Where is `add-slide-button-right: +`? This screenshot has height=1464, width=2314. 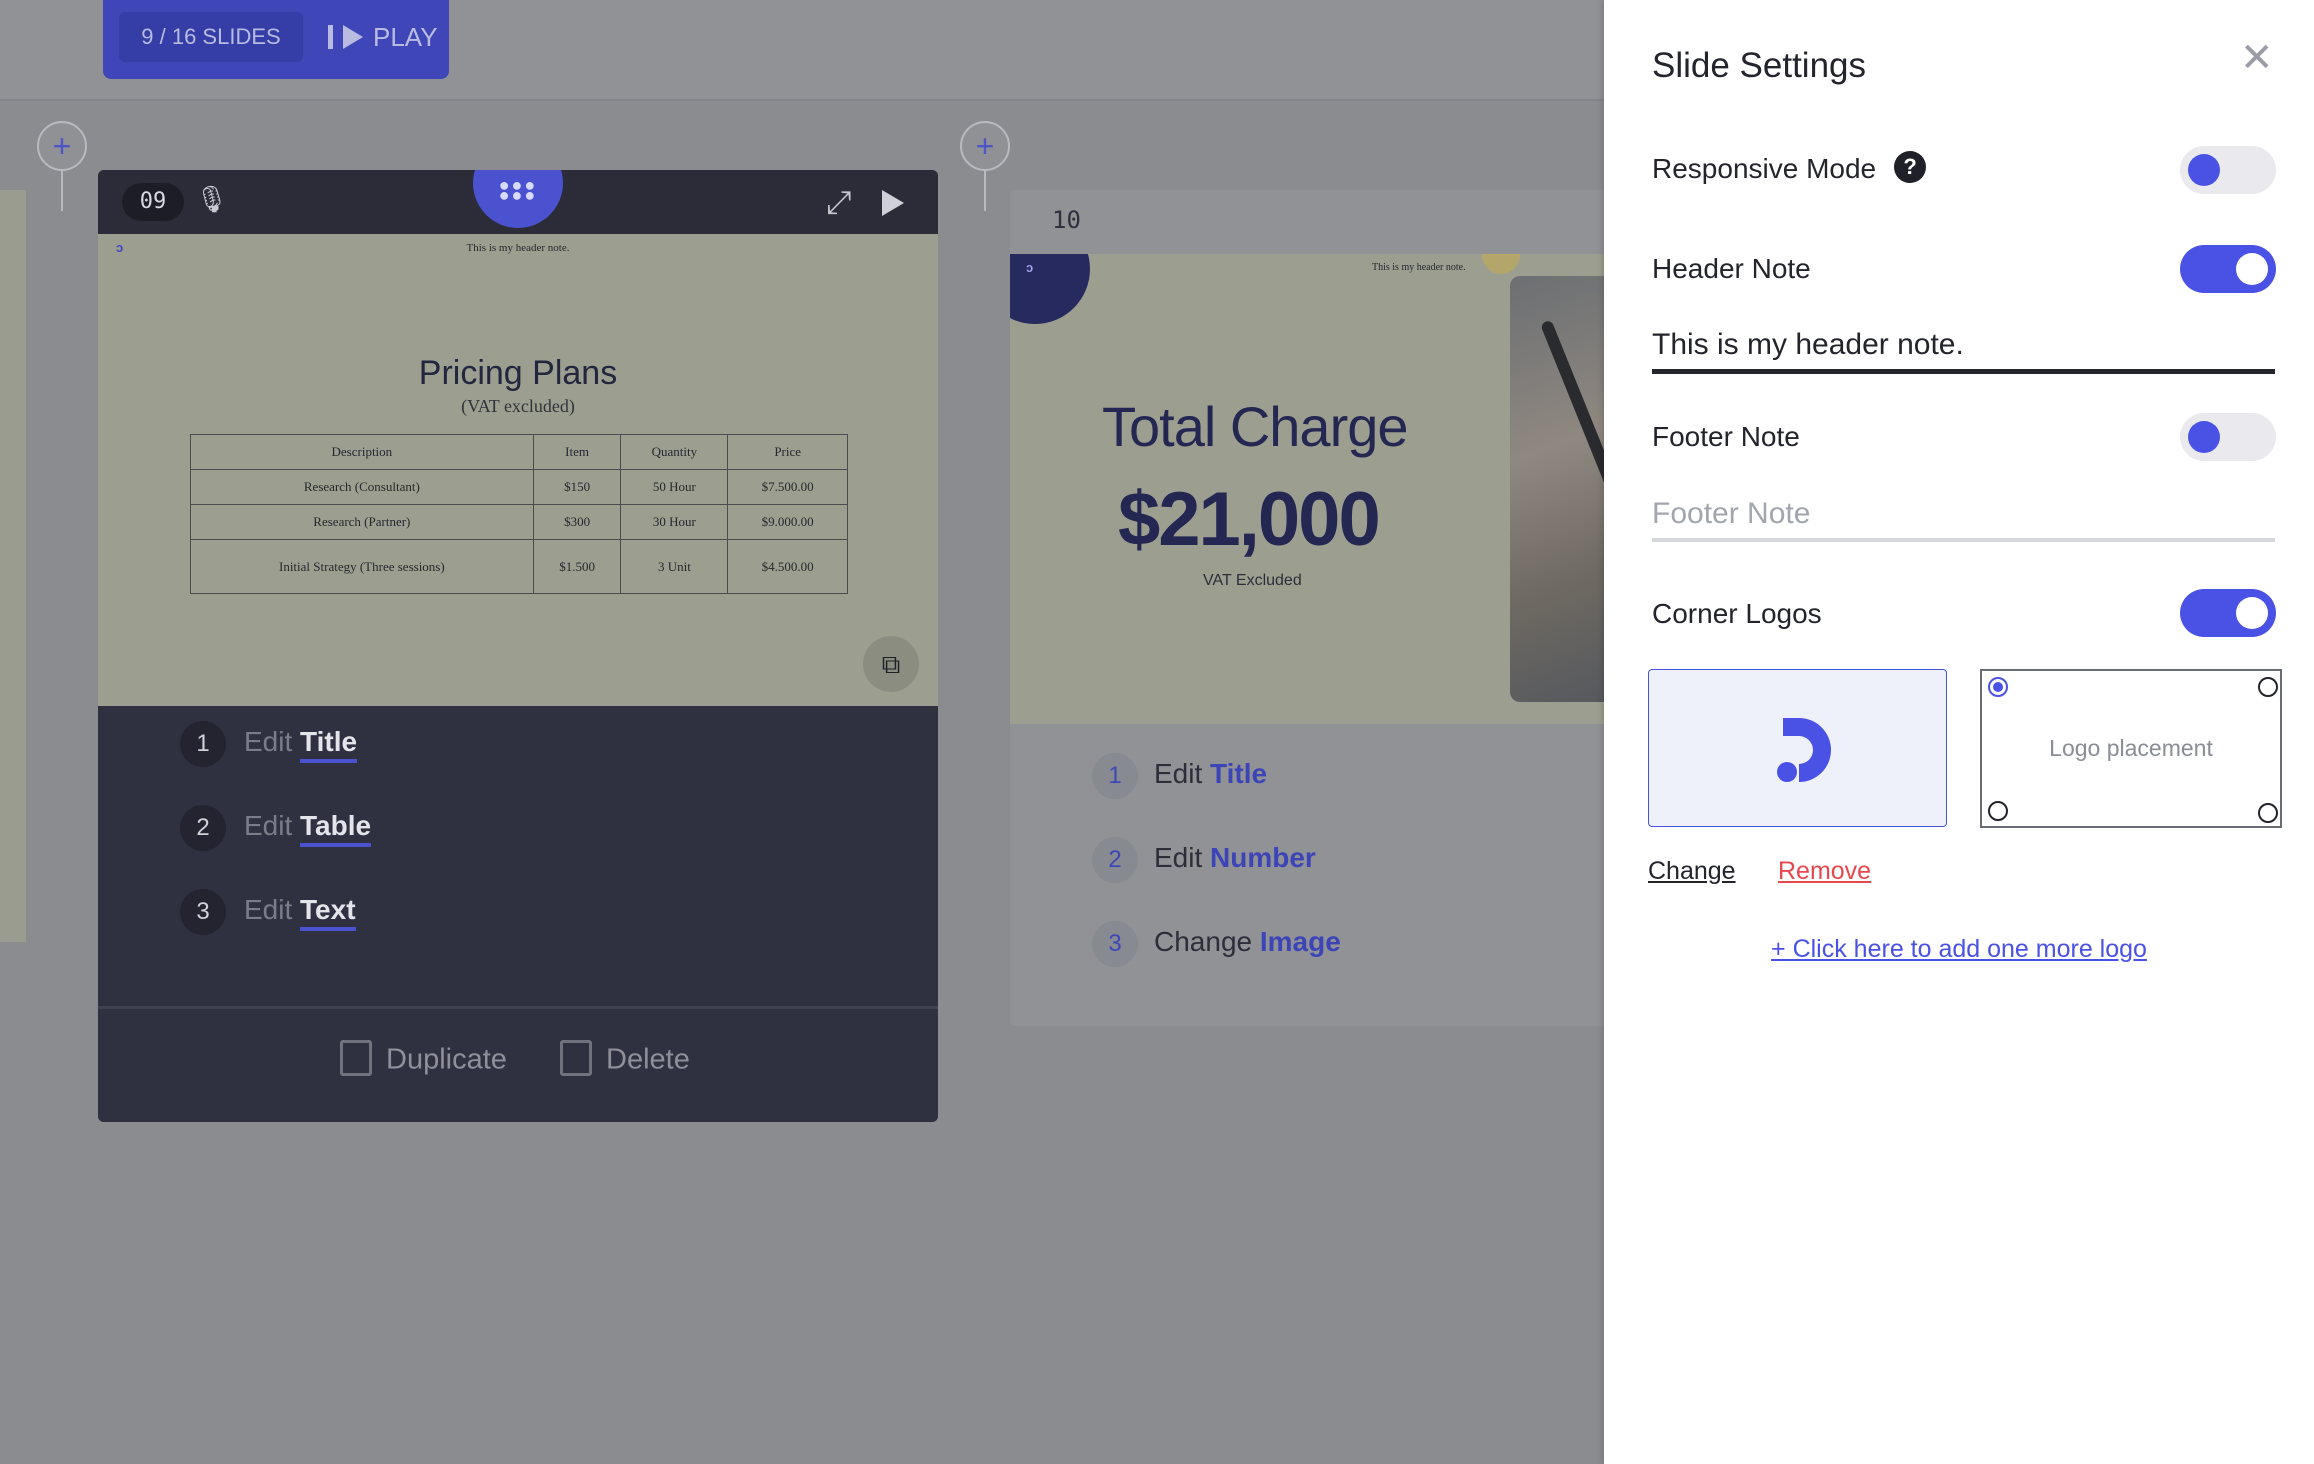 add-slide-button-right: + is located at coordinates (985, 146).